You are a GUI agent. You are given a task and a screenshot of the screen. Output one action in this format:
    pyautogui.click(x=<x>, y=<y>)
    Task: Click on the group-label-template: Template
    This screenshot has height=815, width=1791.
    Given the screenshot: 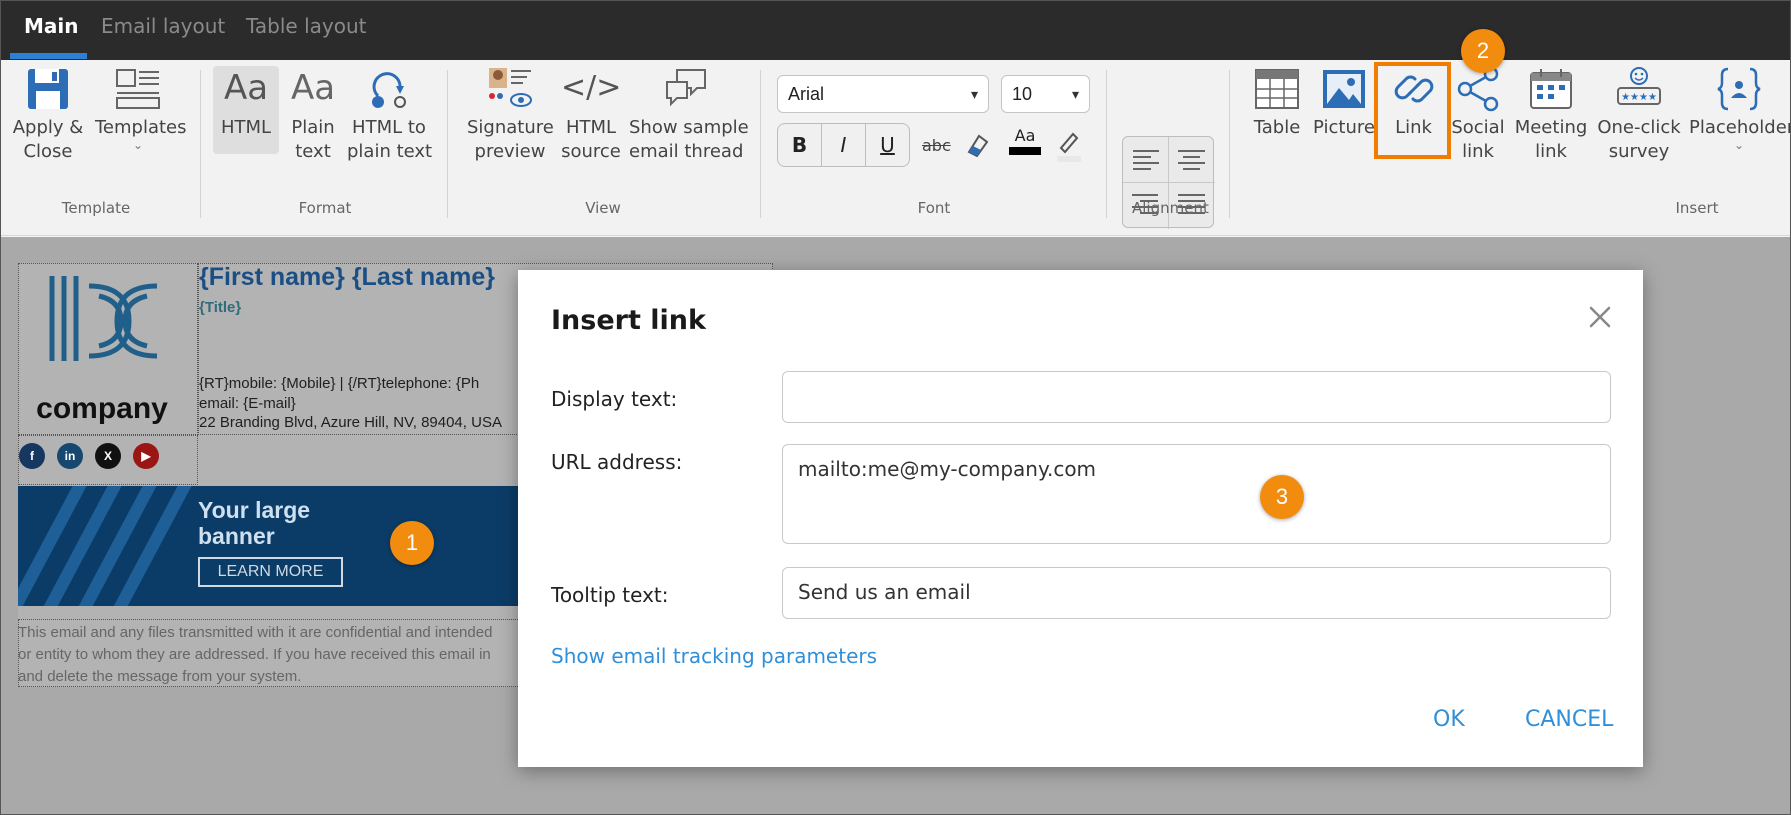 What is the action you would take?
    pyautogui.click(x=96, y=208)
    